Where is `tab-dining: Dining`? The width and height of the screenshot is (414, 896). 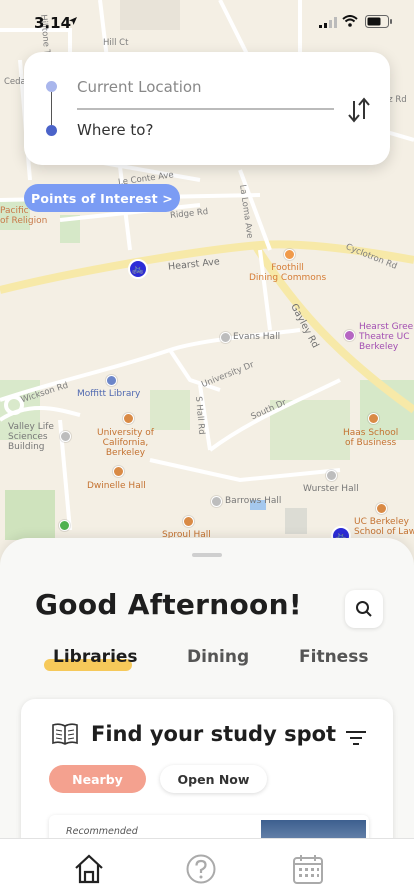 tab-dining: Dining is located at coordinates (218, 657).